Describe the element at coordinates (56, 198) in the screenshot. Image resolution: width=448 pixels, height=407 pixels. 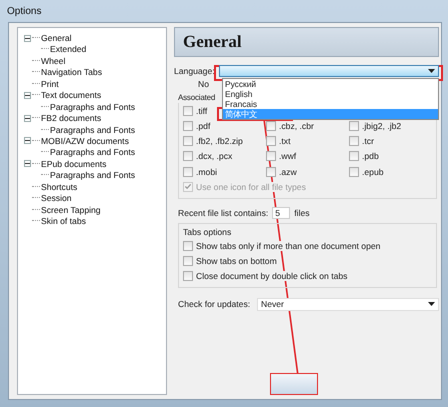
I see `tree-item: Session` at that location.